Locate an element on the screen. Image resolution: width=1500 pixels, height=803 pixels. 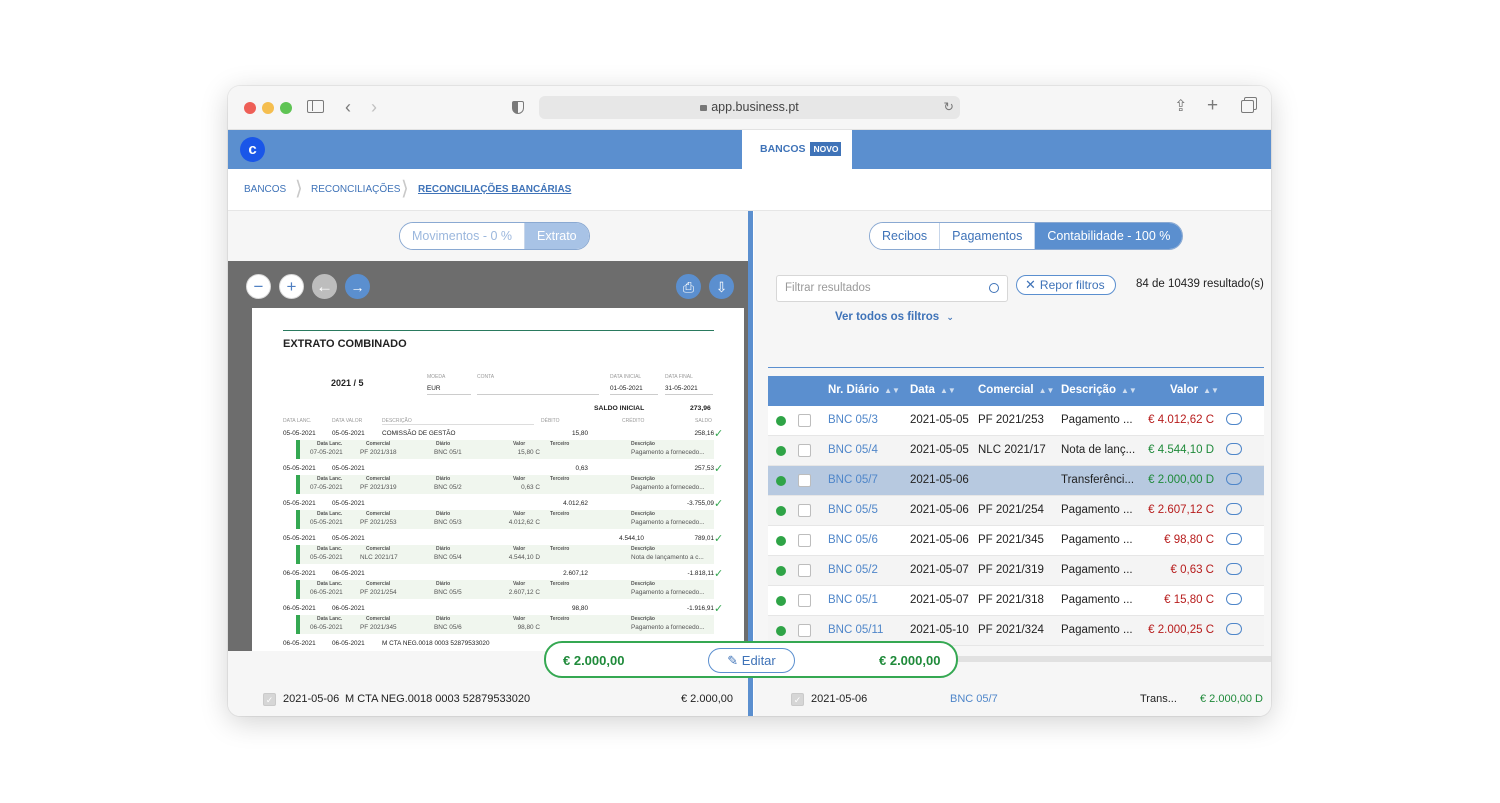
edit-button: ✎ Editar is located at coordinates (751, 660).